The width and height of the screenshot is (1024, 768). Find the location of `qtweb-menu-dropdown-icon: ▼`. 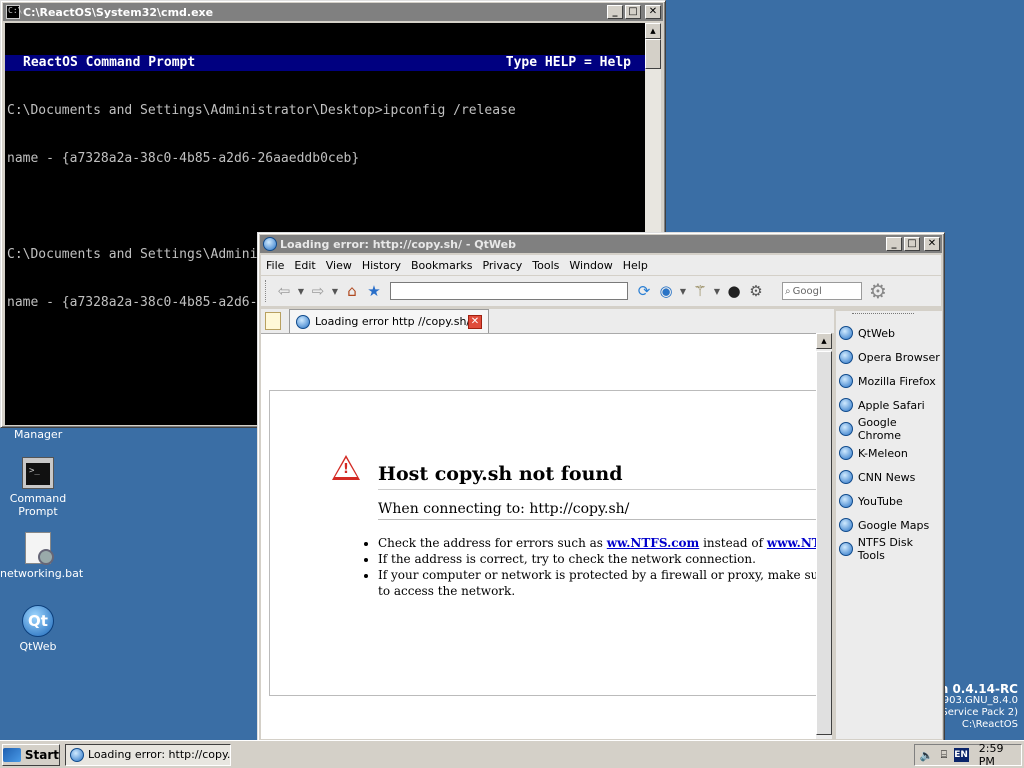

qtweb-menu-dropdown-icon: ▼ is located at coordinates (683, 291).